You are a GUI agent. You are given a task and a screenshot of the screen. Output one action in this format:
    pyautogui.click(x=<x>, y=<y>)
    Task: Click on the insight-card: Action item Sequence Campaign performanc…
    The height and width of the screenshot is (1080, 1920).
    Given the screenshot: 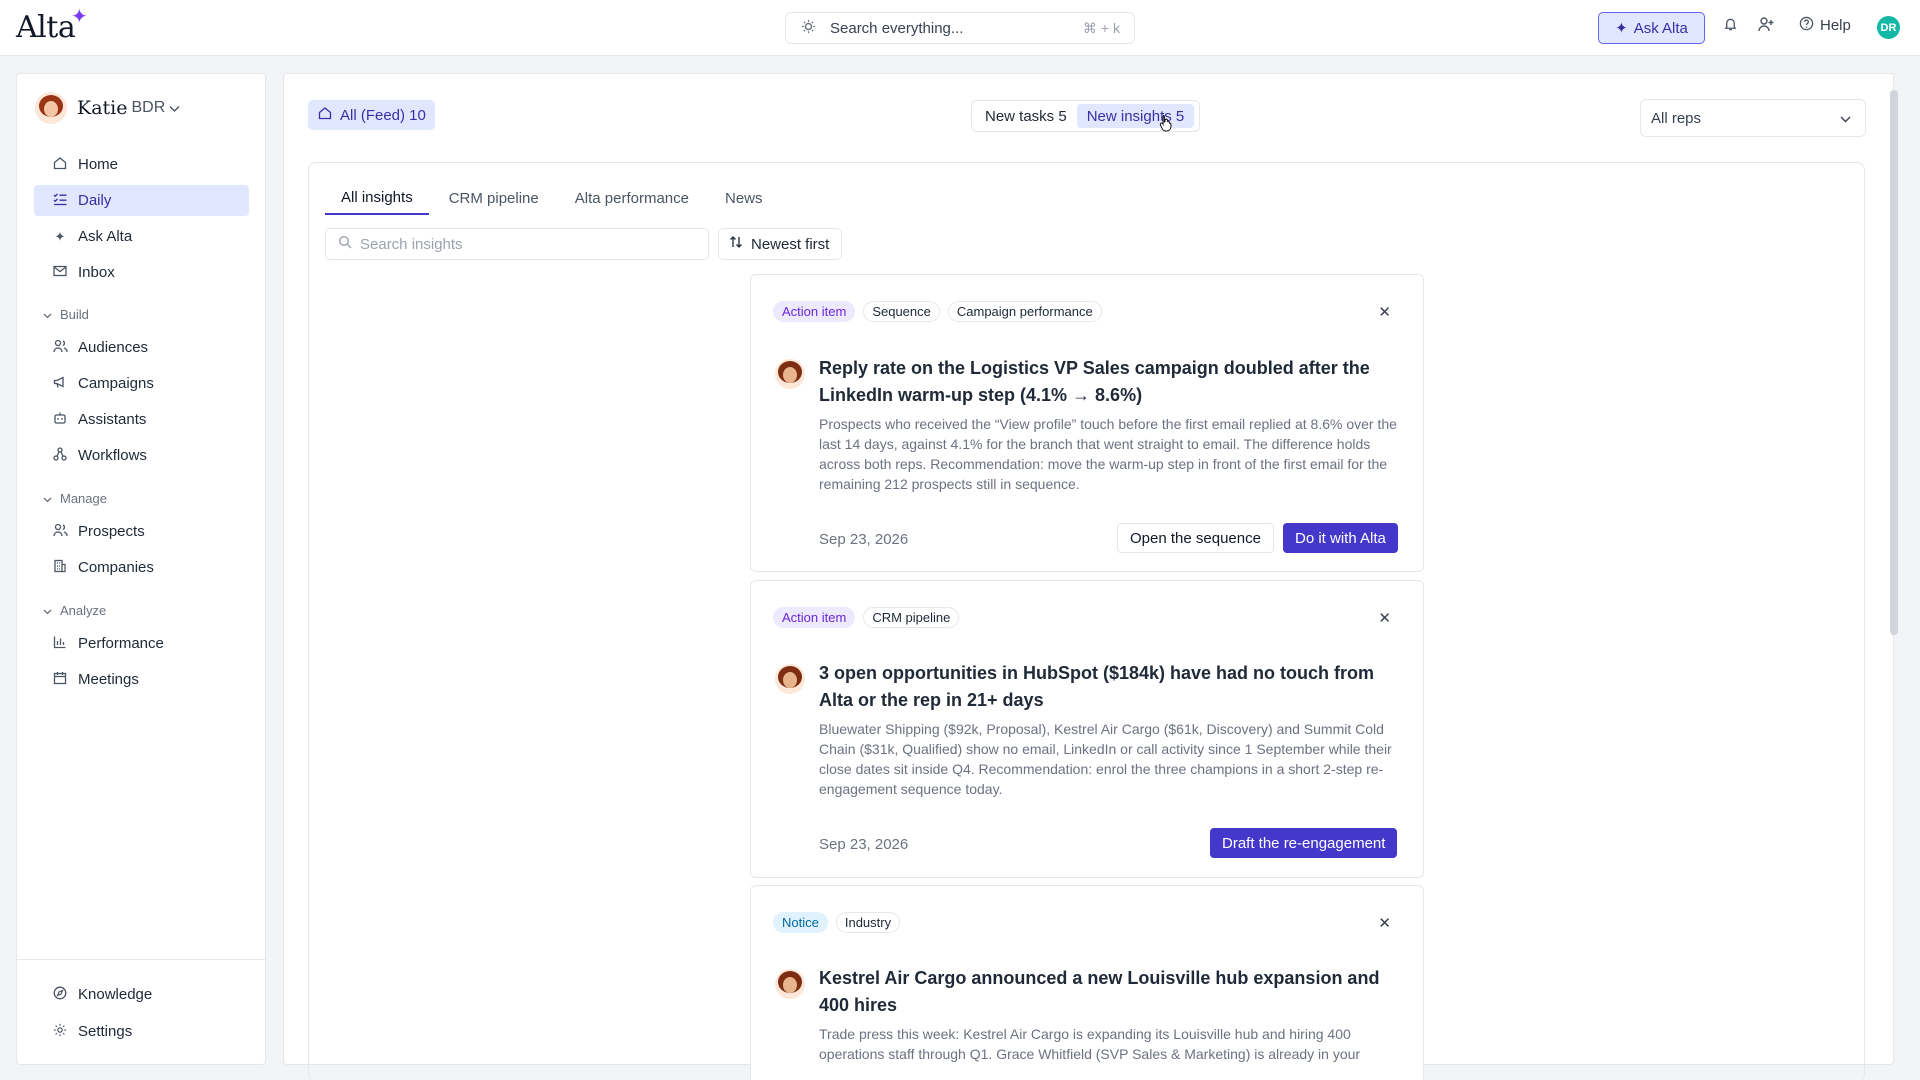 What is the action you would take?
    pyautogui.click(x=1087, y=423)
    